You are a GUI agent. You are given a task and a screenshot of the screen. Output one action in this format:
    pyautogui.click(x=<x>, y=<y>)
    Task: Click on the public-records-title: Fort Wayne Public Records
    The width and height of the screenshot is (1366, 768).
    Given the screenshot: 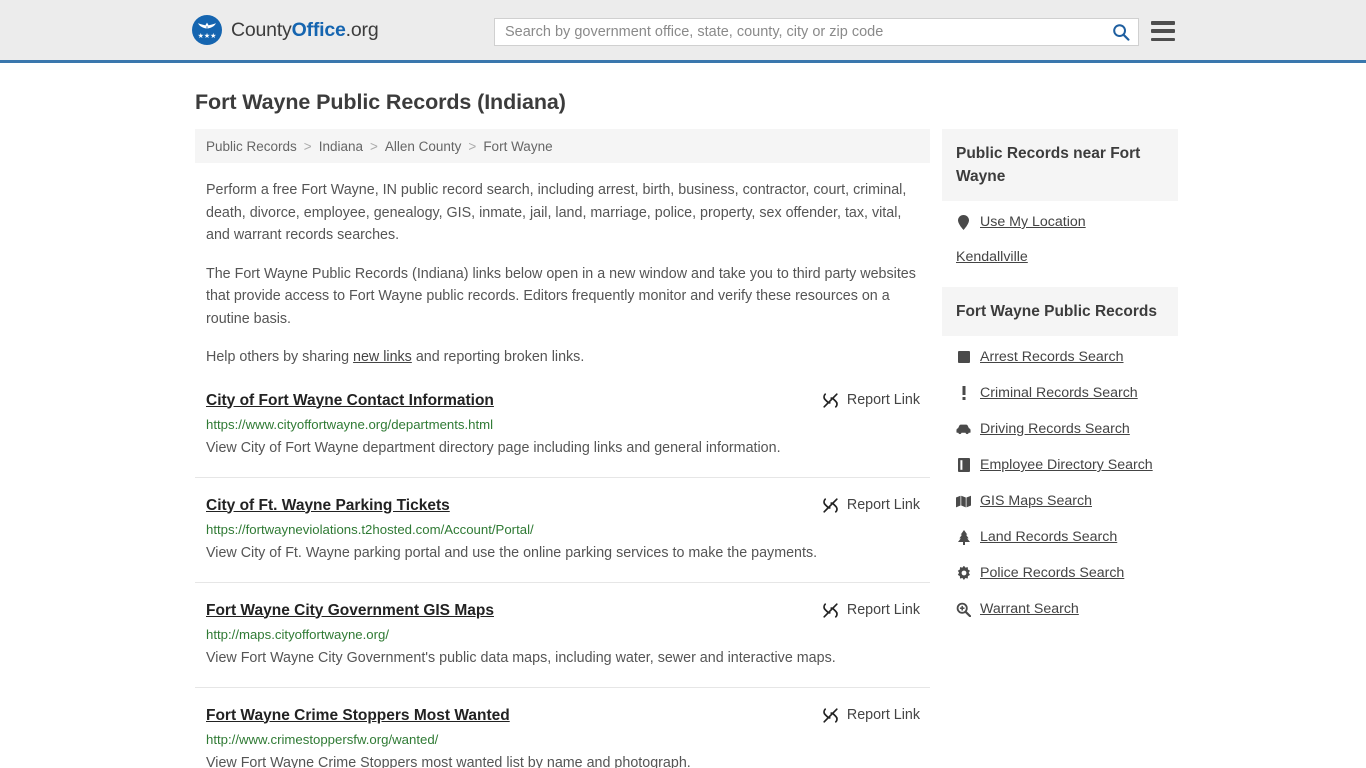 What is the action you would take?
    pyautogui.click(x=1060, y=311)
    